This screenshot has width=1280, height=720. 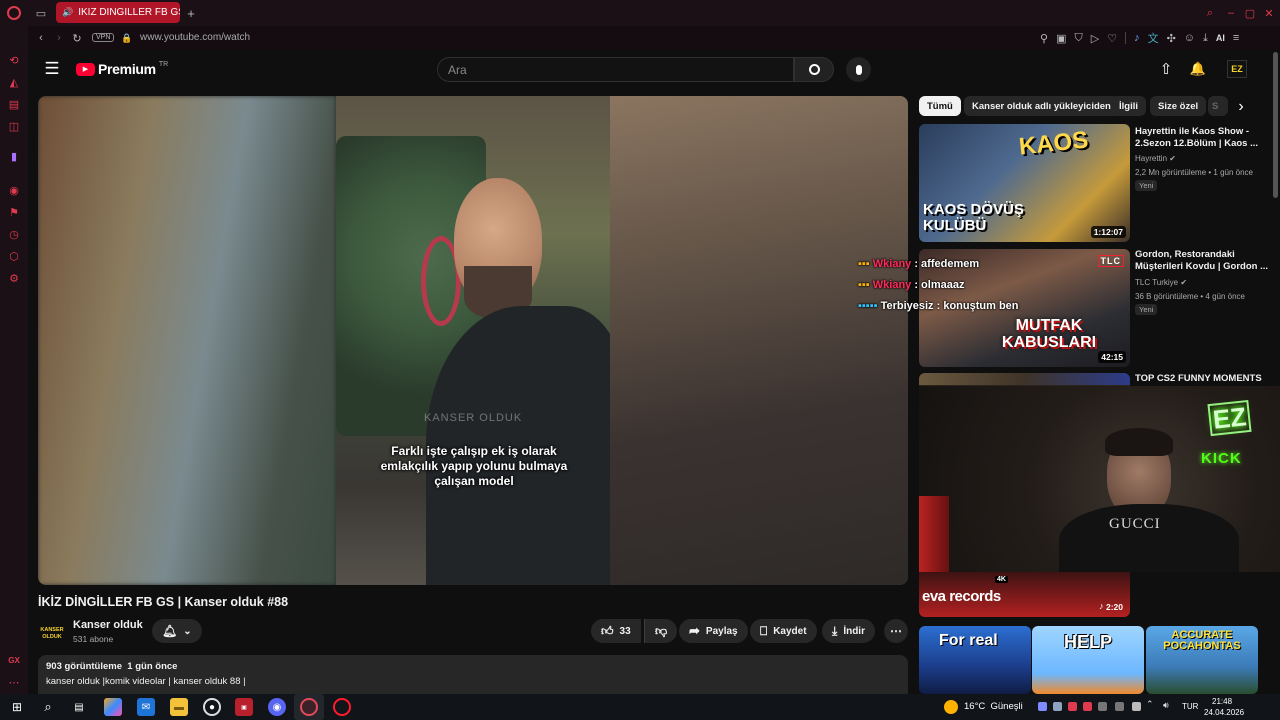 What do you see at coordinates (14, 190) in the screenshot?
I see `player-icon: ◉` at bounding box center [14, 190].